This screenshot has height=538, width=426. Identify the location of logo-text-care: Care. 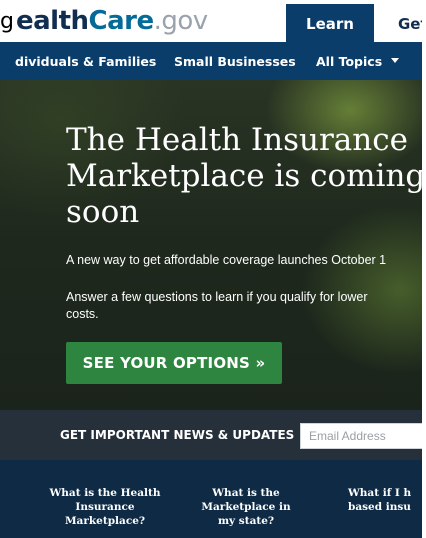
(121, 21).